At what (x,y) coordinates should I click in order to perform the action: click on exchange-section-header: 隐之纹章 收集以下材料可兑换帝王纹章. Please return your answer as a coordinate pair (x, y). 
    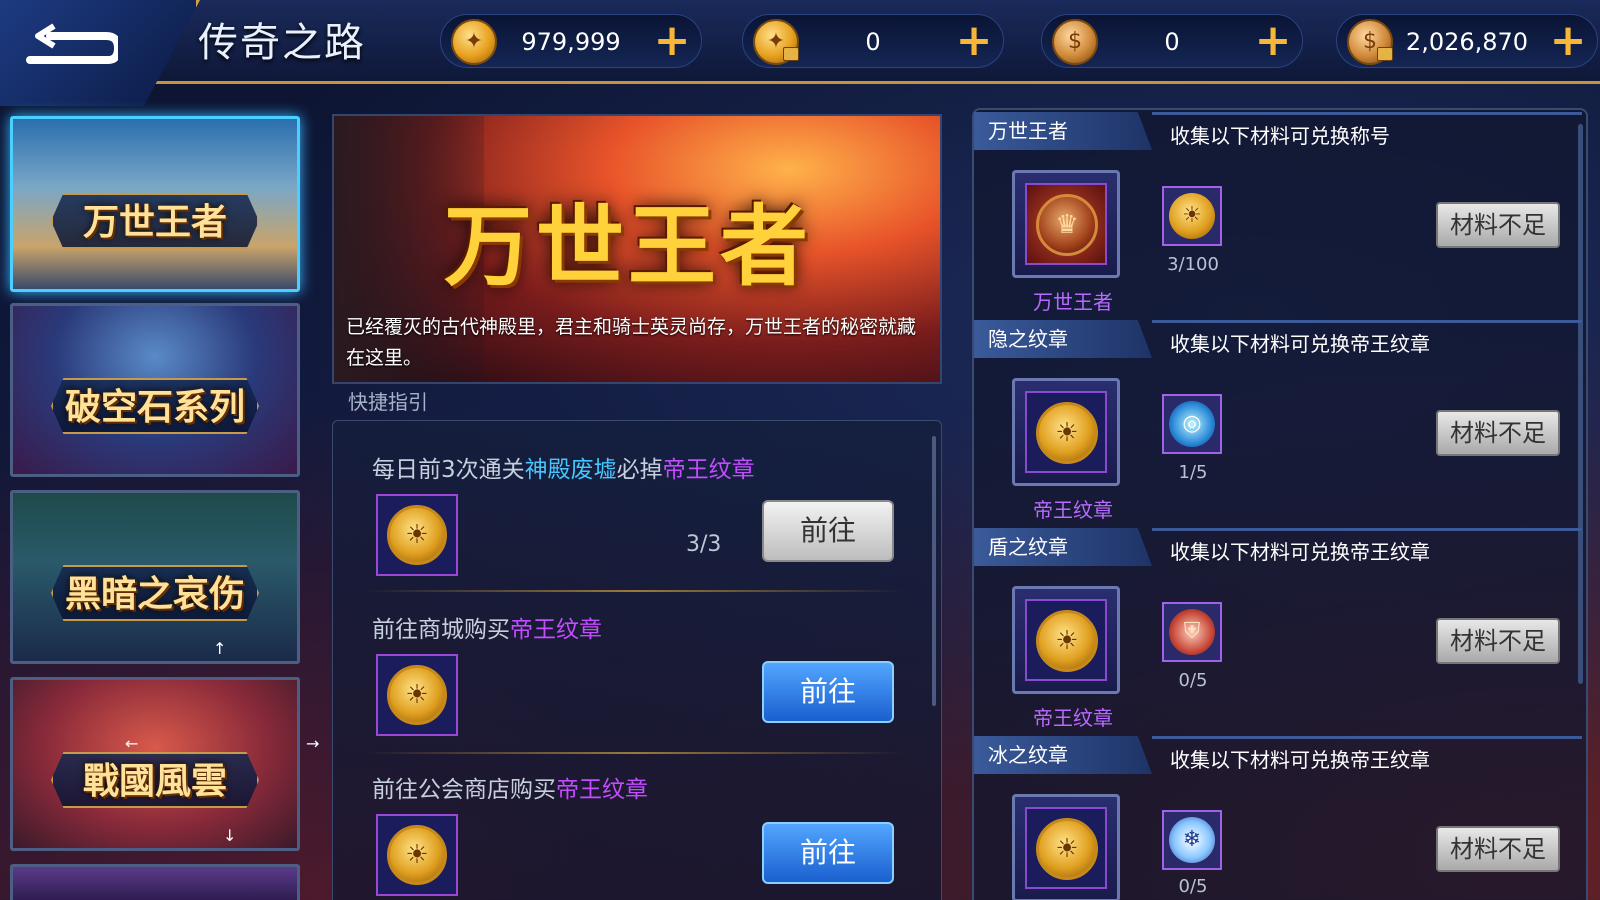
    Looking at the image, I should click on (1278, 339).